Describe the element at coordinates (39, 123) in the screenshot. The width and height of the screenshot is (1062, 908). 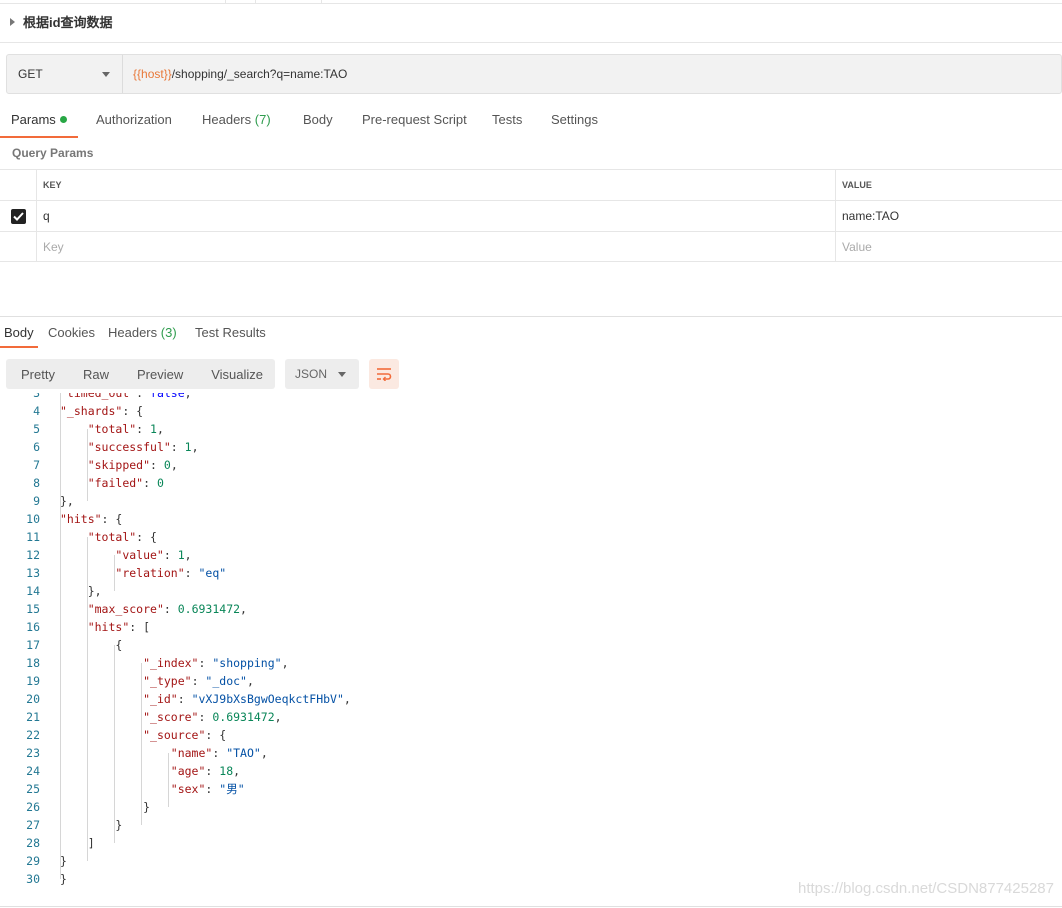
I see `tab-params: Params` at that location.